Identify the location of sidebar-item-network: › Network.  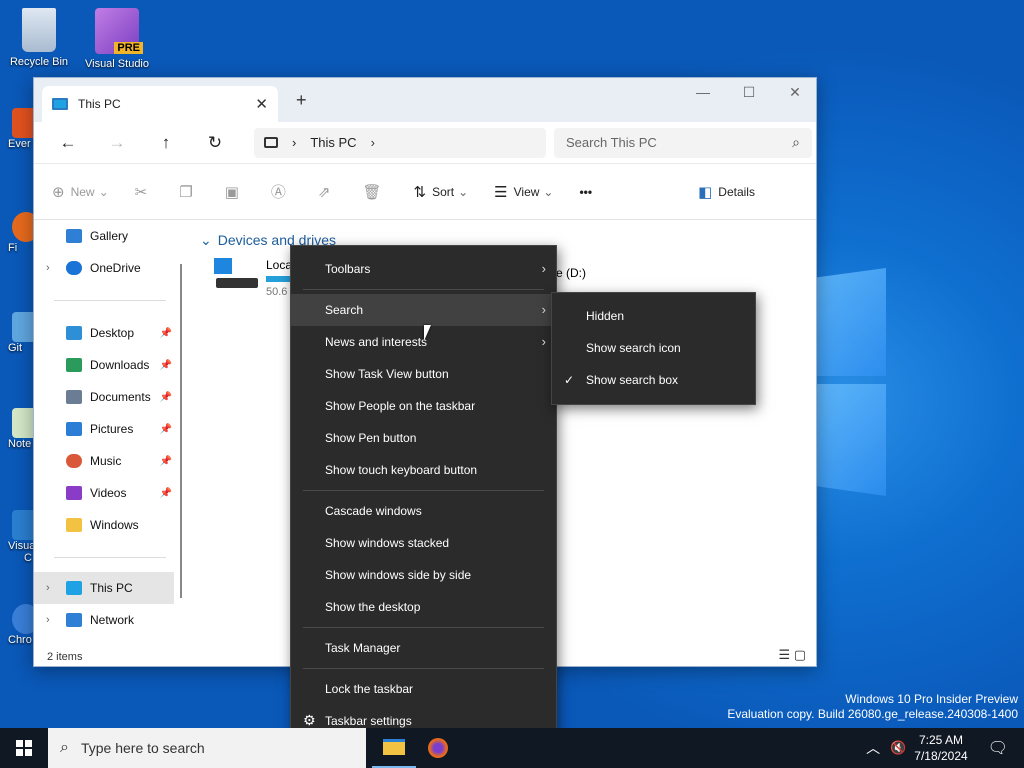
(104, 620).